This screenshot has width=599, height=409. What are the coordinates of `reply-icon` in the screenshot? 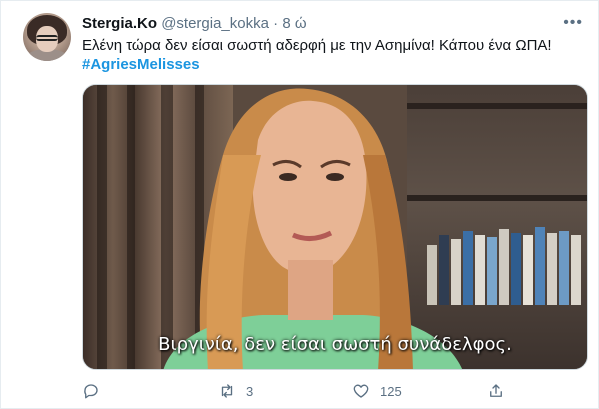 It's located at (91, 391).